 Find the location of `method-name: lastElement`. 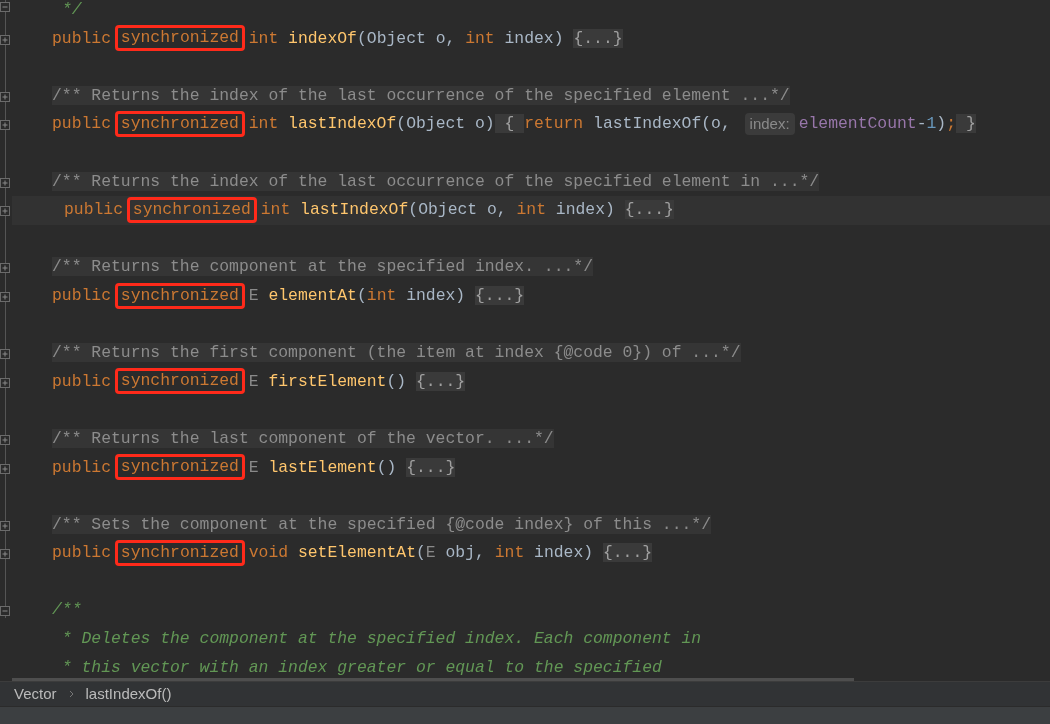

method-name: lastElement is located at coordinates (322, 467).